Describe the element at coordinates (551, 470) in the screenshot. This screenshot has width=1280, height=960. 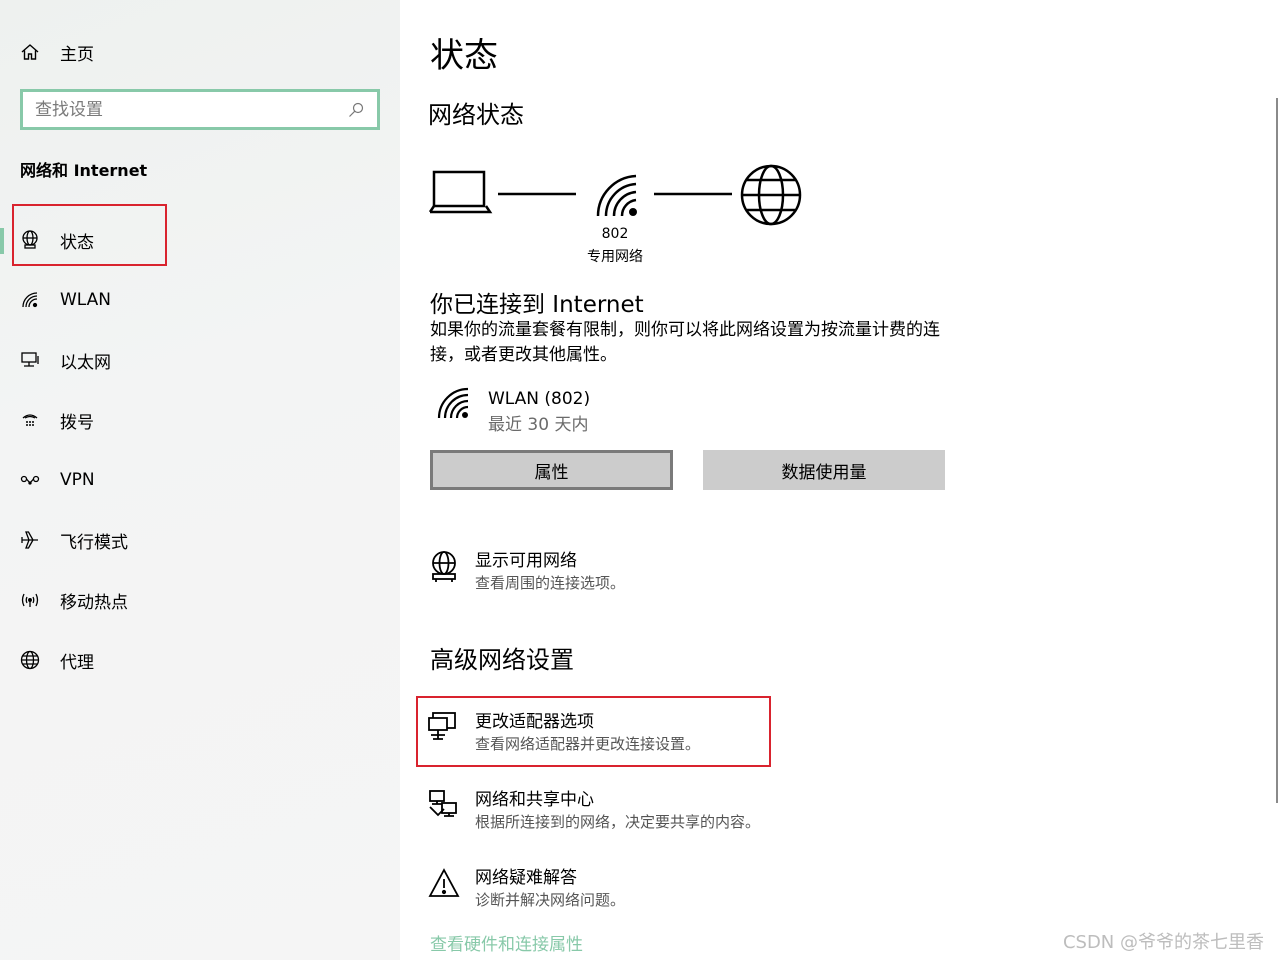
I see `properties-button: 属性` at that location.